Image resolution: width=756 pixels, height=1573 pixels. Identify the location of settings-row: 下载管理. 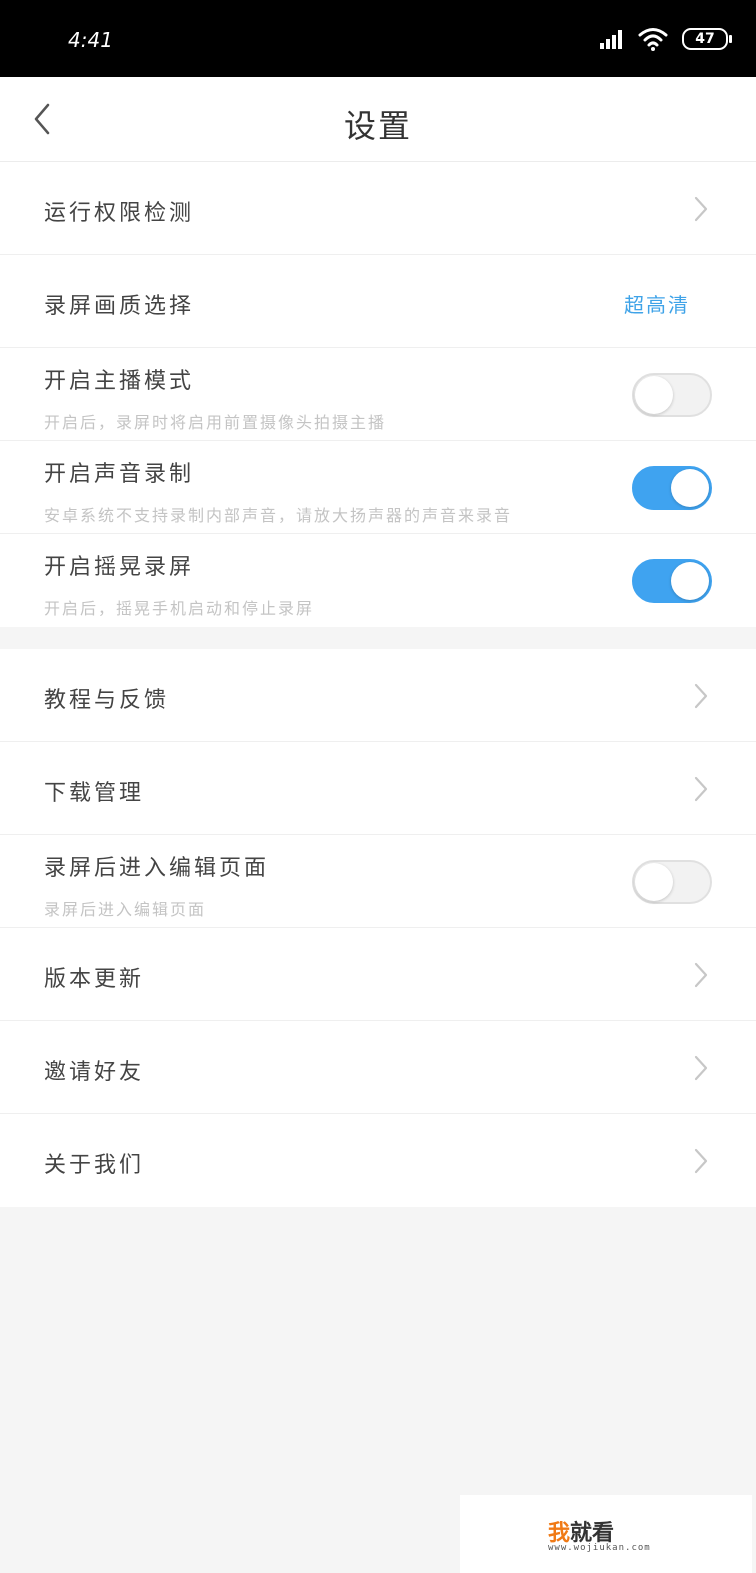
(378, 788).